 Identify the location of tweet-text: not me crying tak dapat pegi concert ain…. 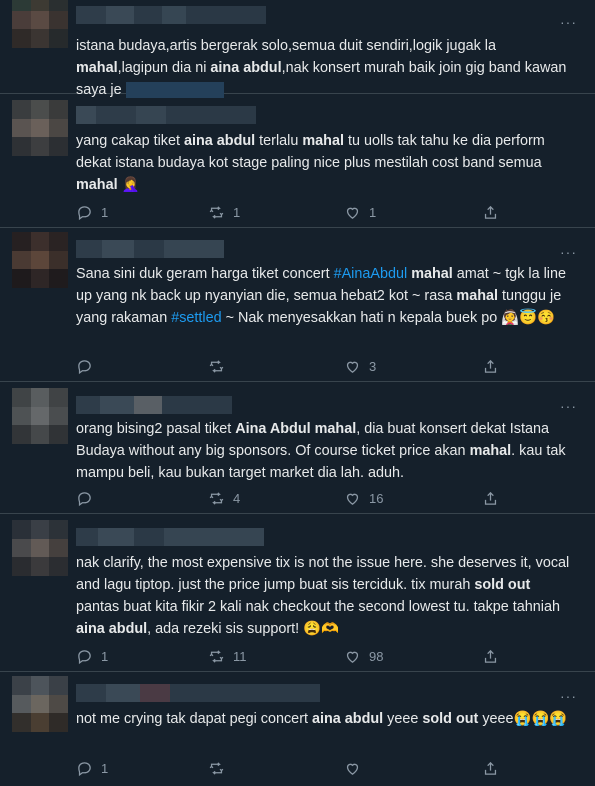
(322, 719).